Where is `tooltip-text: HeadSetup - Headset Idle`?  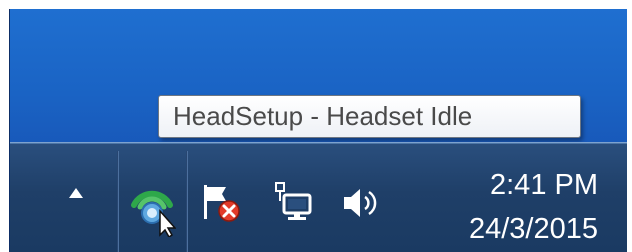 tooltip-text: HeadSetup - Headset Idle is located at coordinates (323, 116).